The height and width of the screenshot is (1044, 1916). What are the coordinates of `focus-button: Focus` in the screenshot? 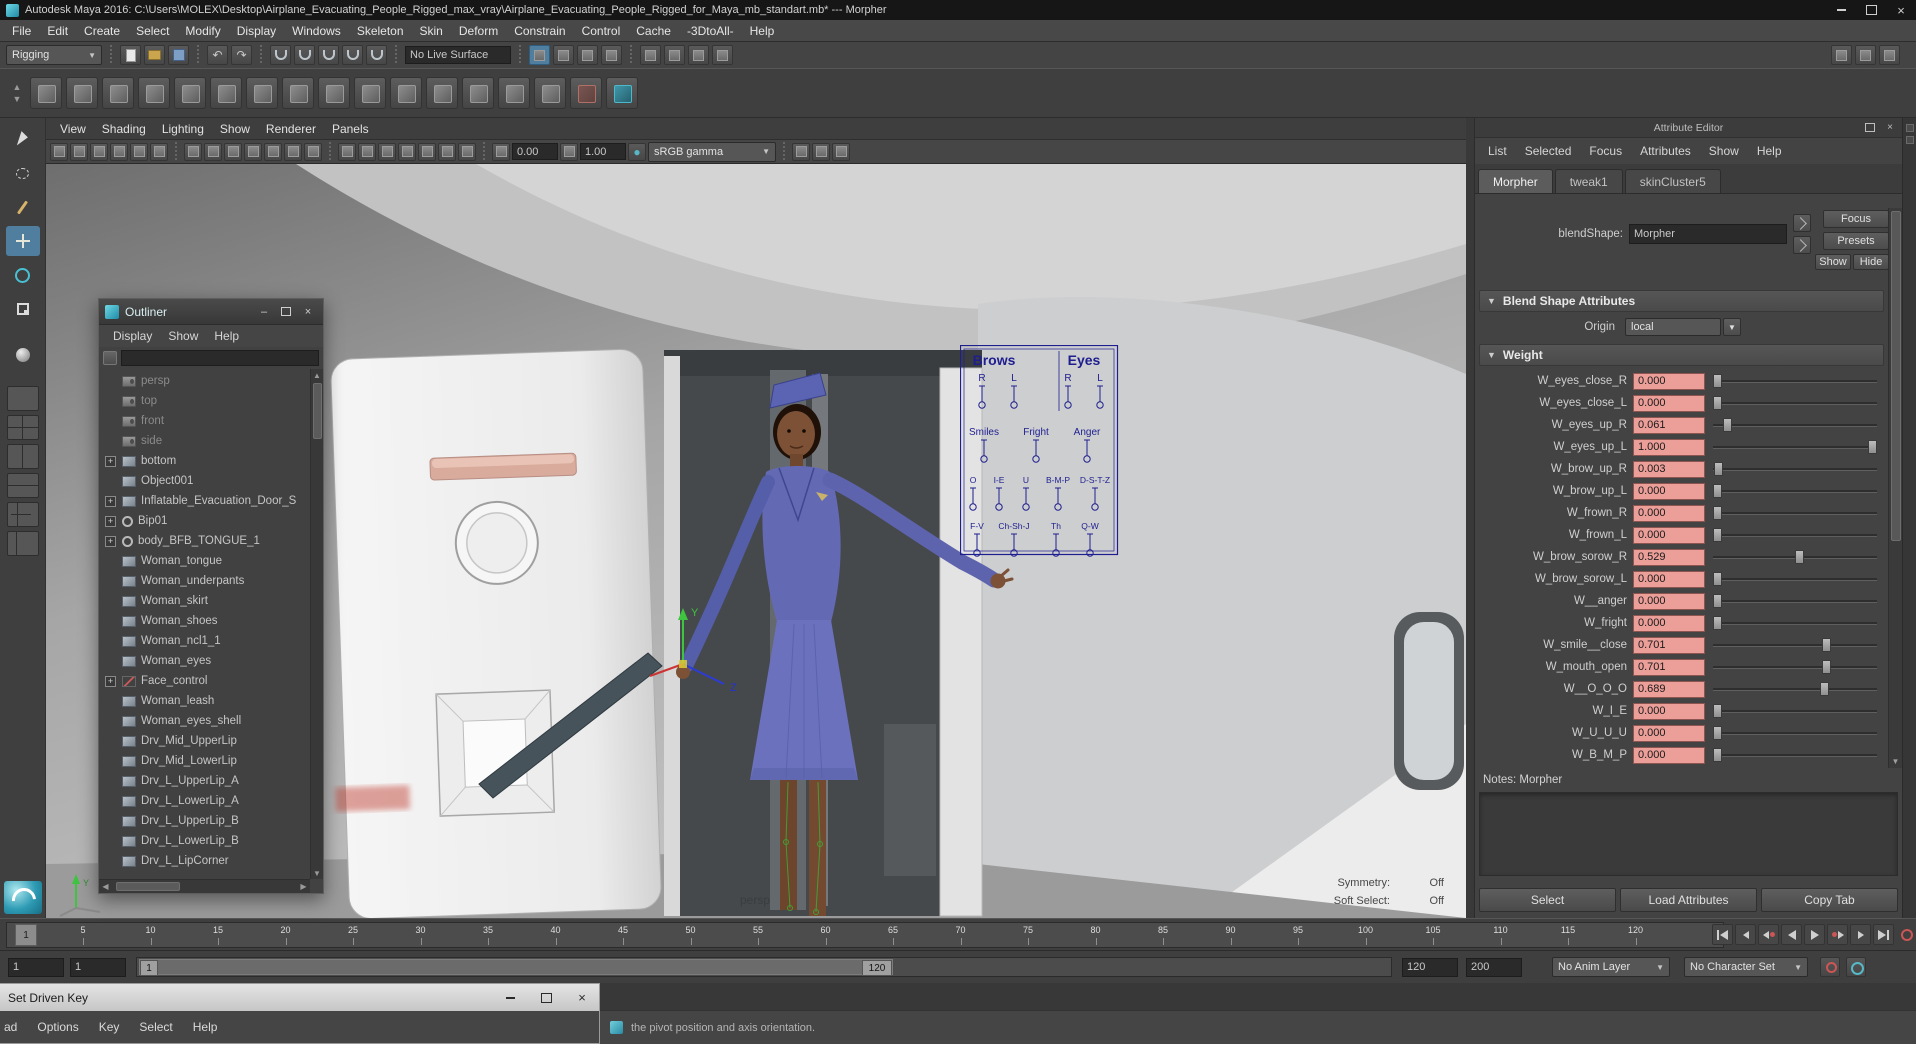 It's located at (1856, 219).